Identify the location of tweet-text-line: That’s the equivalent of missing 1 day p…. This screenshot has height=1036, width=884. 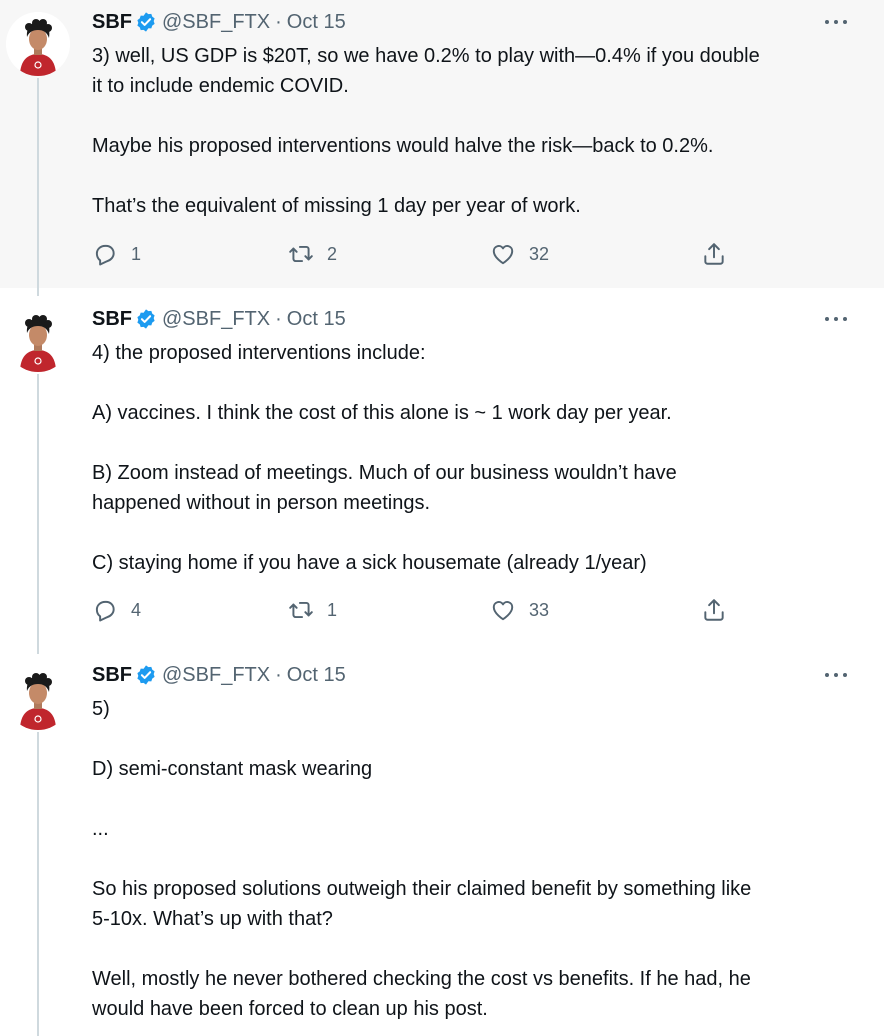
(336, 206).